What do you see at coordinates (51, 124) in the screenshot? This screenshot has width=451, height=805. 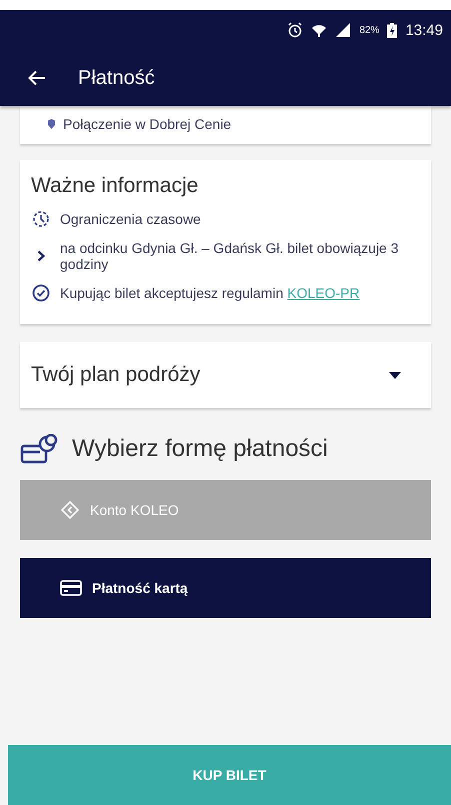 I see `shield-icon` at bounding box center [51, 124].